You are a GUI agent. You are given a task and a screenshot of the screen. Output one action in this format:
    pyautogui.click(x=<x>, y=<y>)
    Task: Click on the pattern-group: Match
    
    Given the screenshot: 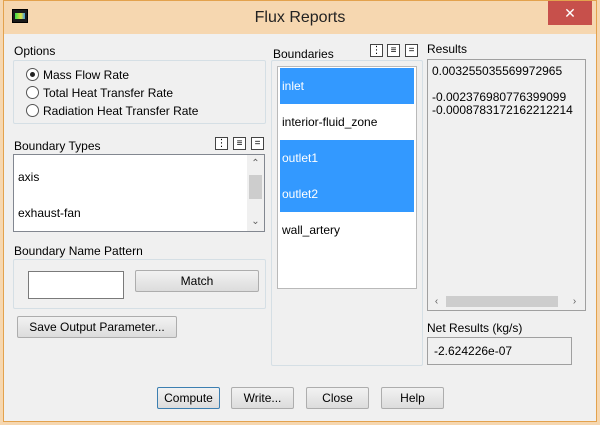 What is the action you would take?
    pyautogui.click(x=139, y=284)
    